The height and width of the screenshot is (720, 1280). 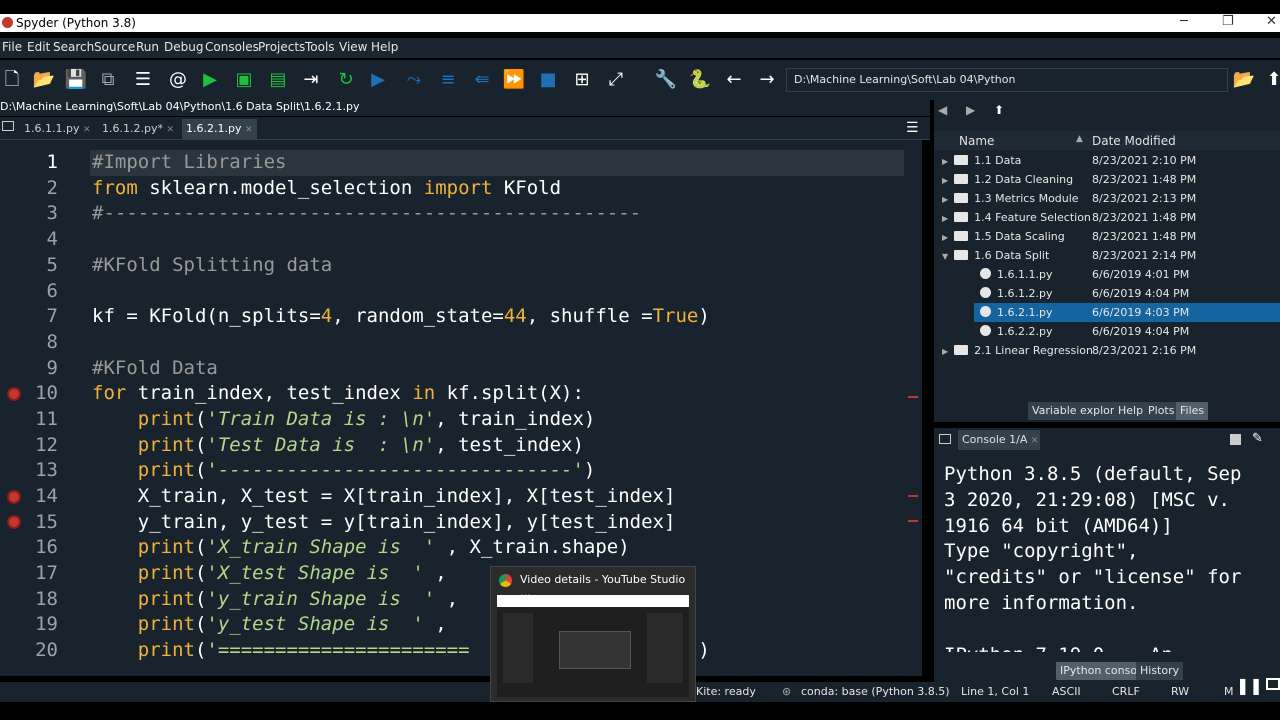 What do you see at coordinates (1016, 274) in the screenshot?
I see `tree-row: 1.6.1.1.py` at bounding box center [1016, 274].